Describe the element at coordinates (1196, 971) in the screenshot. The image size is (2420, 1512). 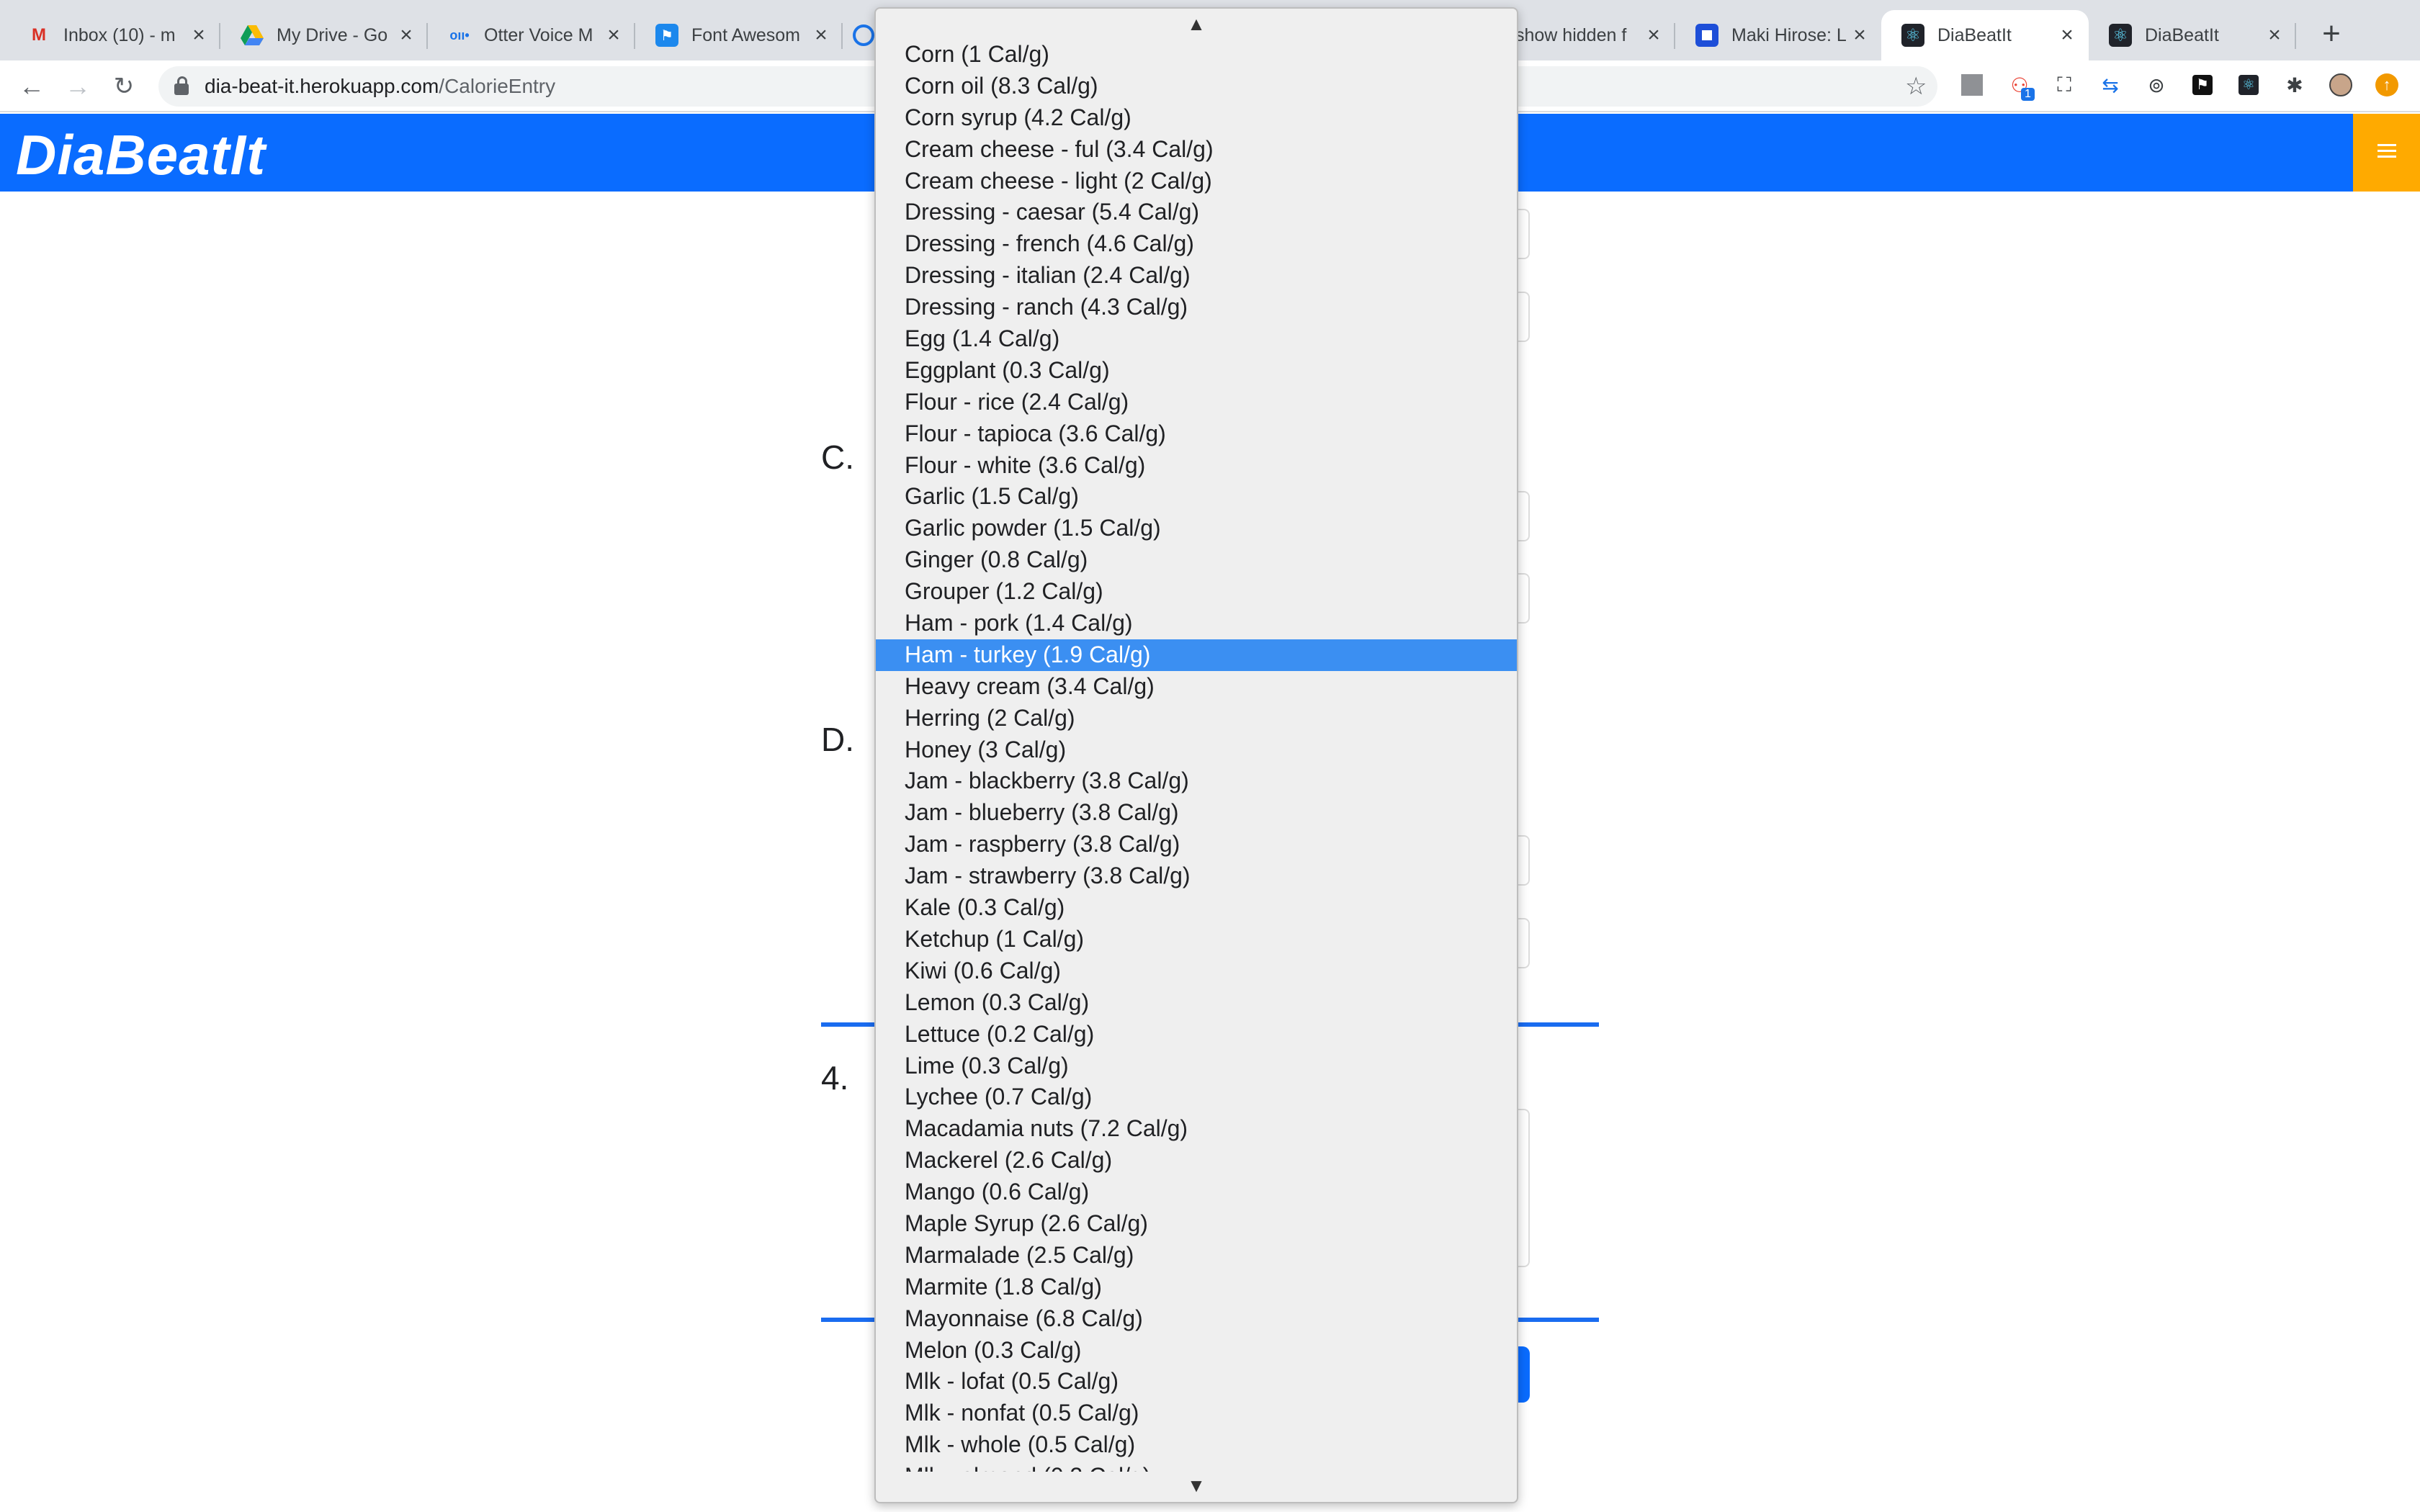
I see `dropdown-option: Kiwi (0.6 Cal/g)` at that location.